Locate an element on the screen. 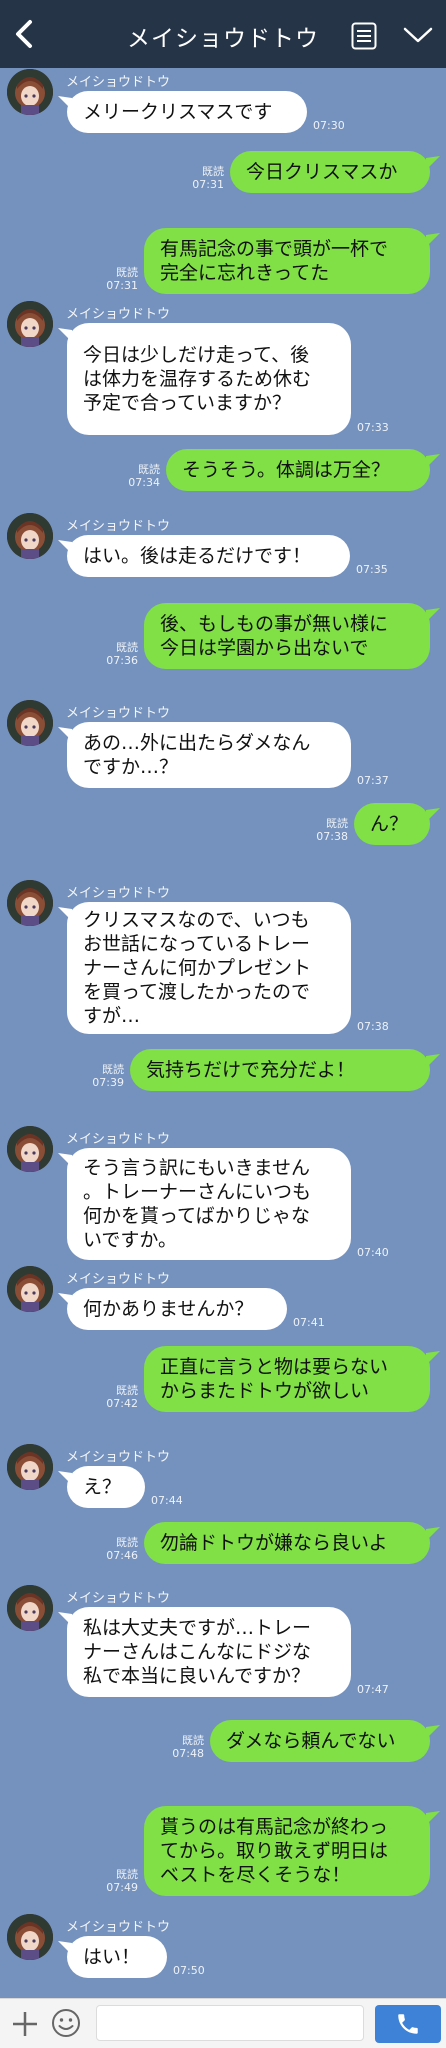  message-time: 07:49 is located at coordinates (122, 1887).